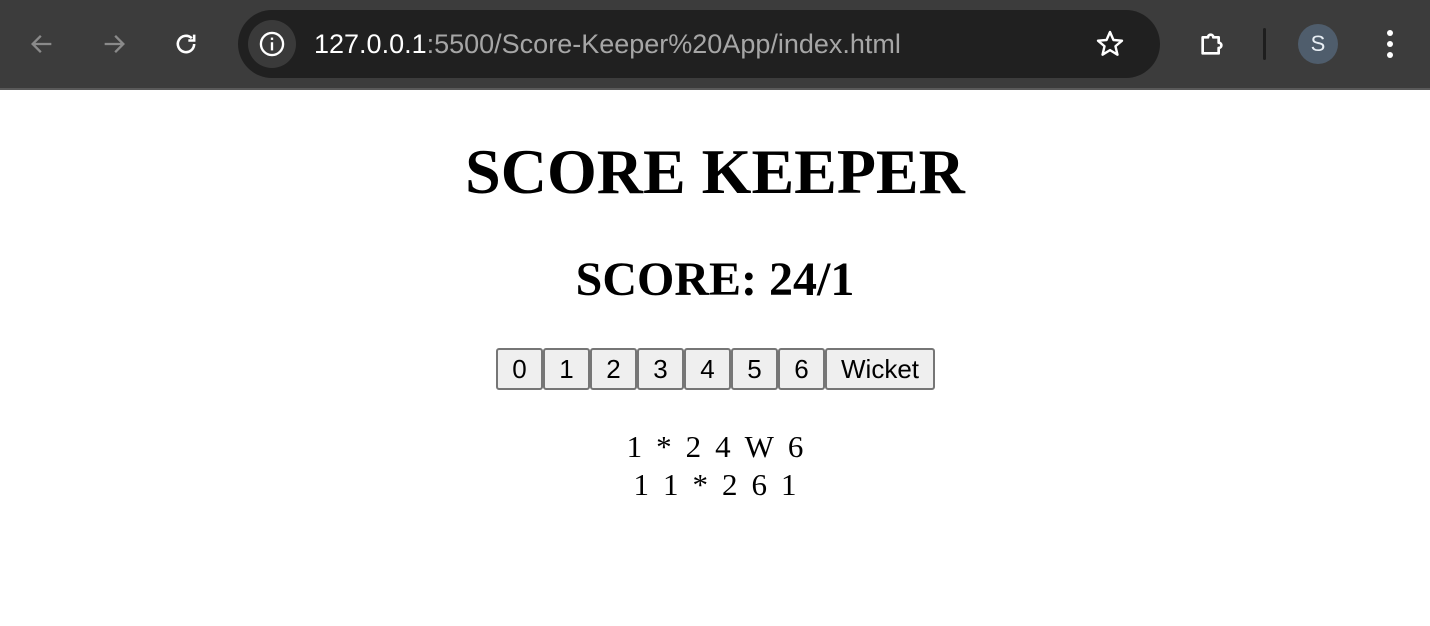  I want to click on over-row: 1 1 * 2 6 1, so click(715, 485).